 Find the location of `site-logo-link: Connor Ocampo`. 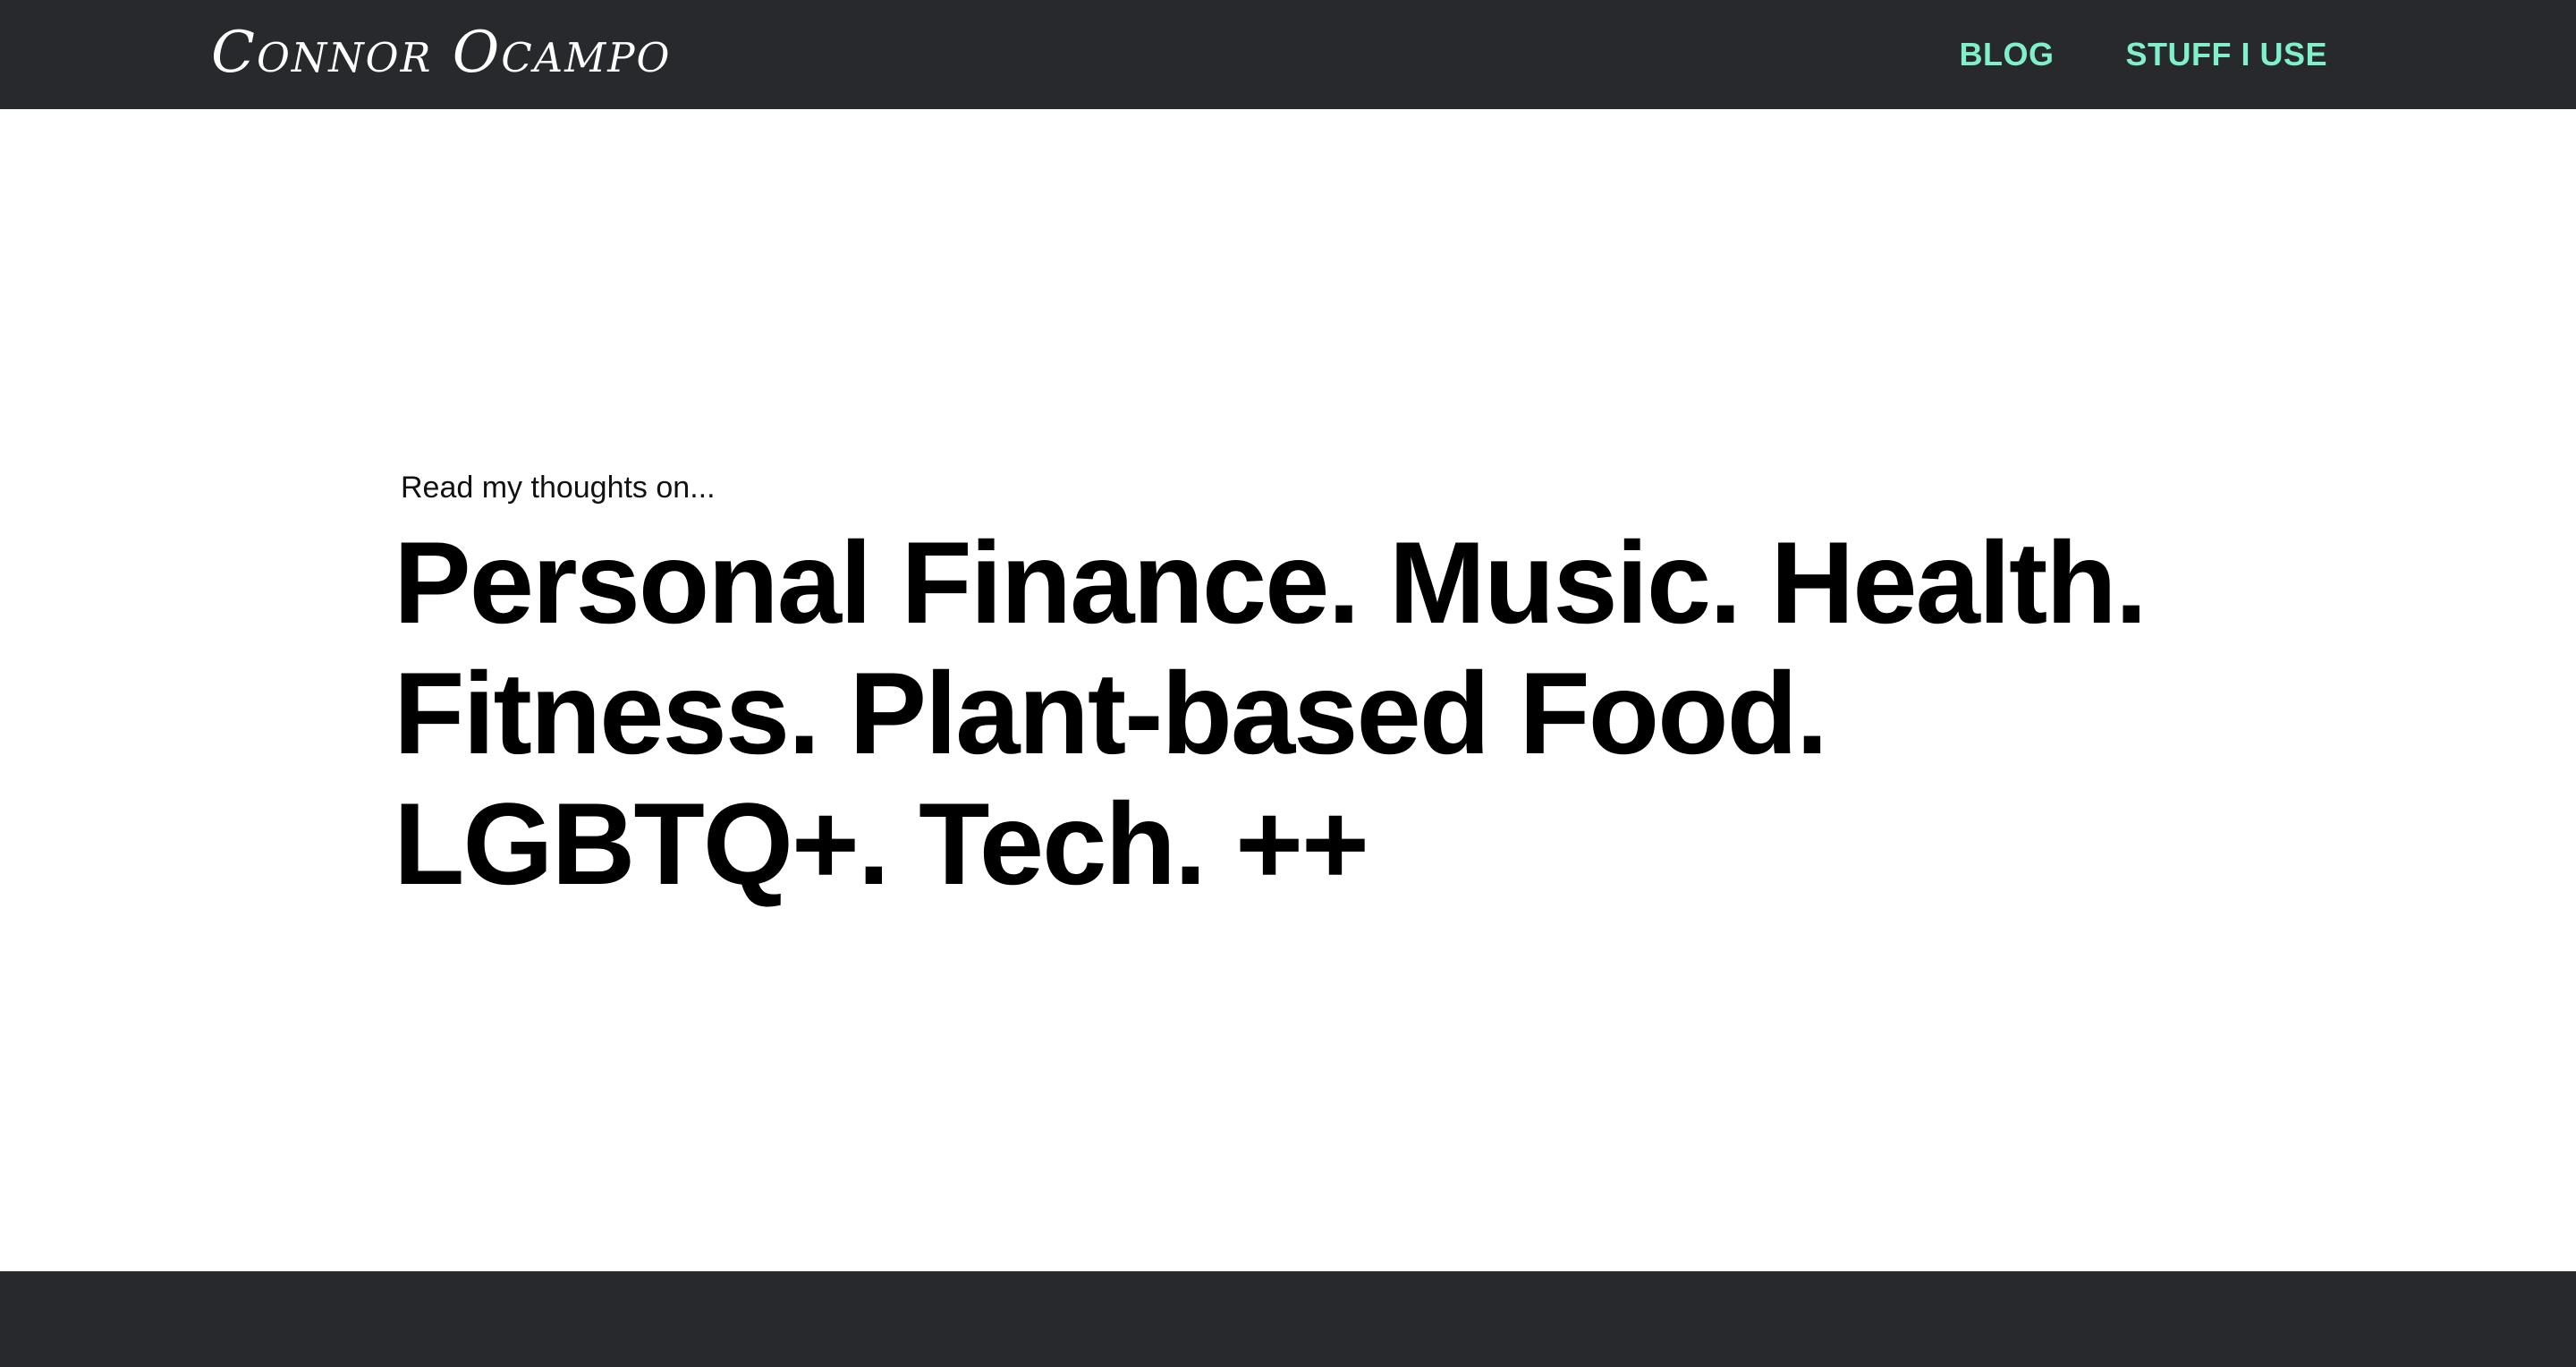

site-logo-link: Connor Ocampo is located at coordinates (441, 53).